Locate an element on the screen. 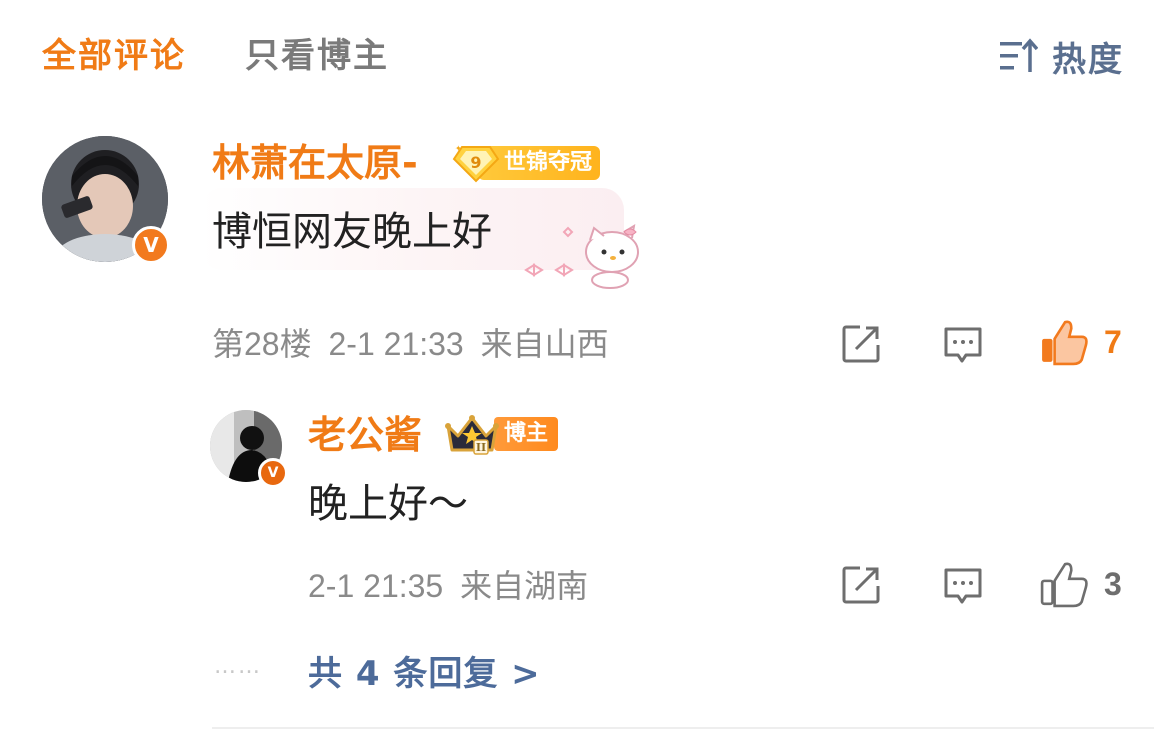 The image size is (1154, 751). tab-blogger-only: 只看博主 is located at coordinates (317, 56).